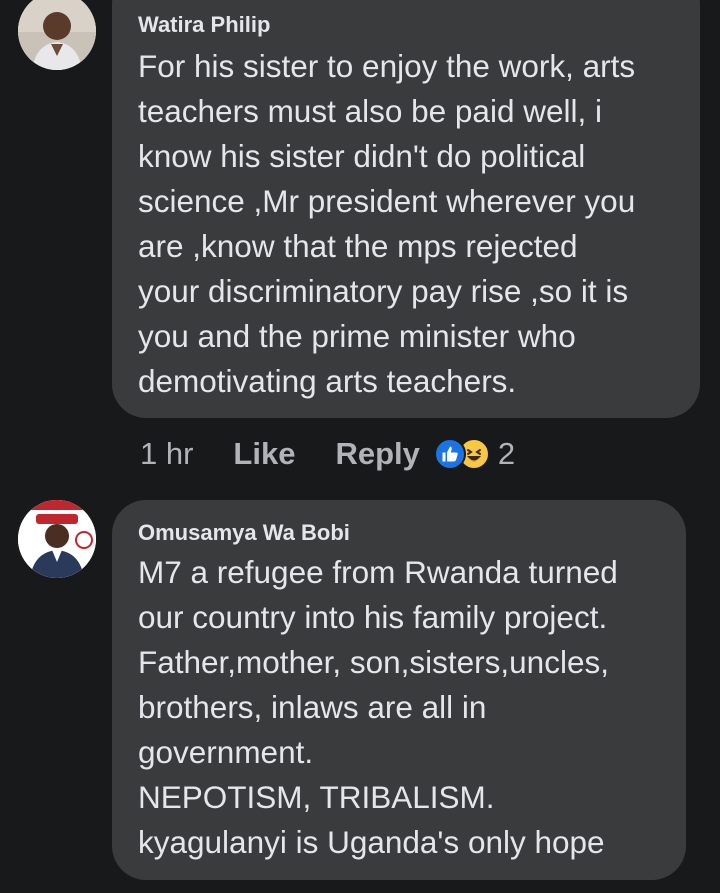 This screenshot has height=893, width=720. What do you see at coordinates (506, 454) in the screenshot?
I see `reaction-count: 2` at bounding box center [506, 454].